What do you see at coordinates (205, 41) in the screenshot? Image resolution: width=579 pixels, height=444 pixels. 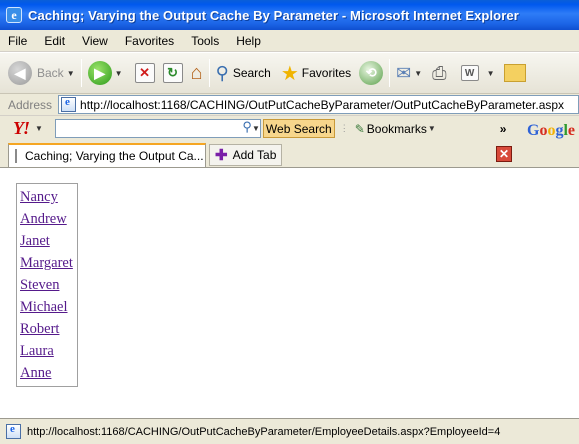 I see `menu-tools: Tools` at bounding box center [205, 41].